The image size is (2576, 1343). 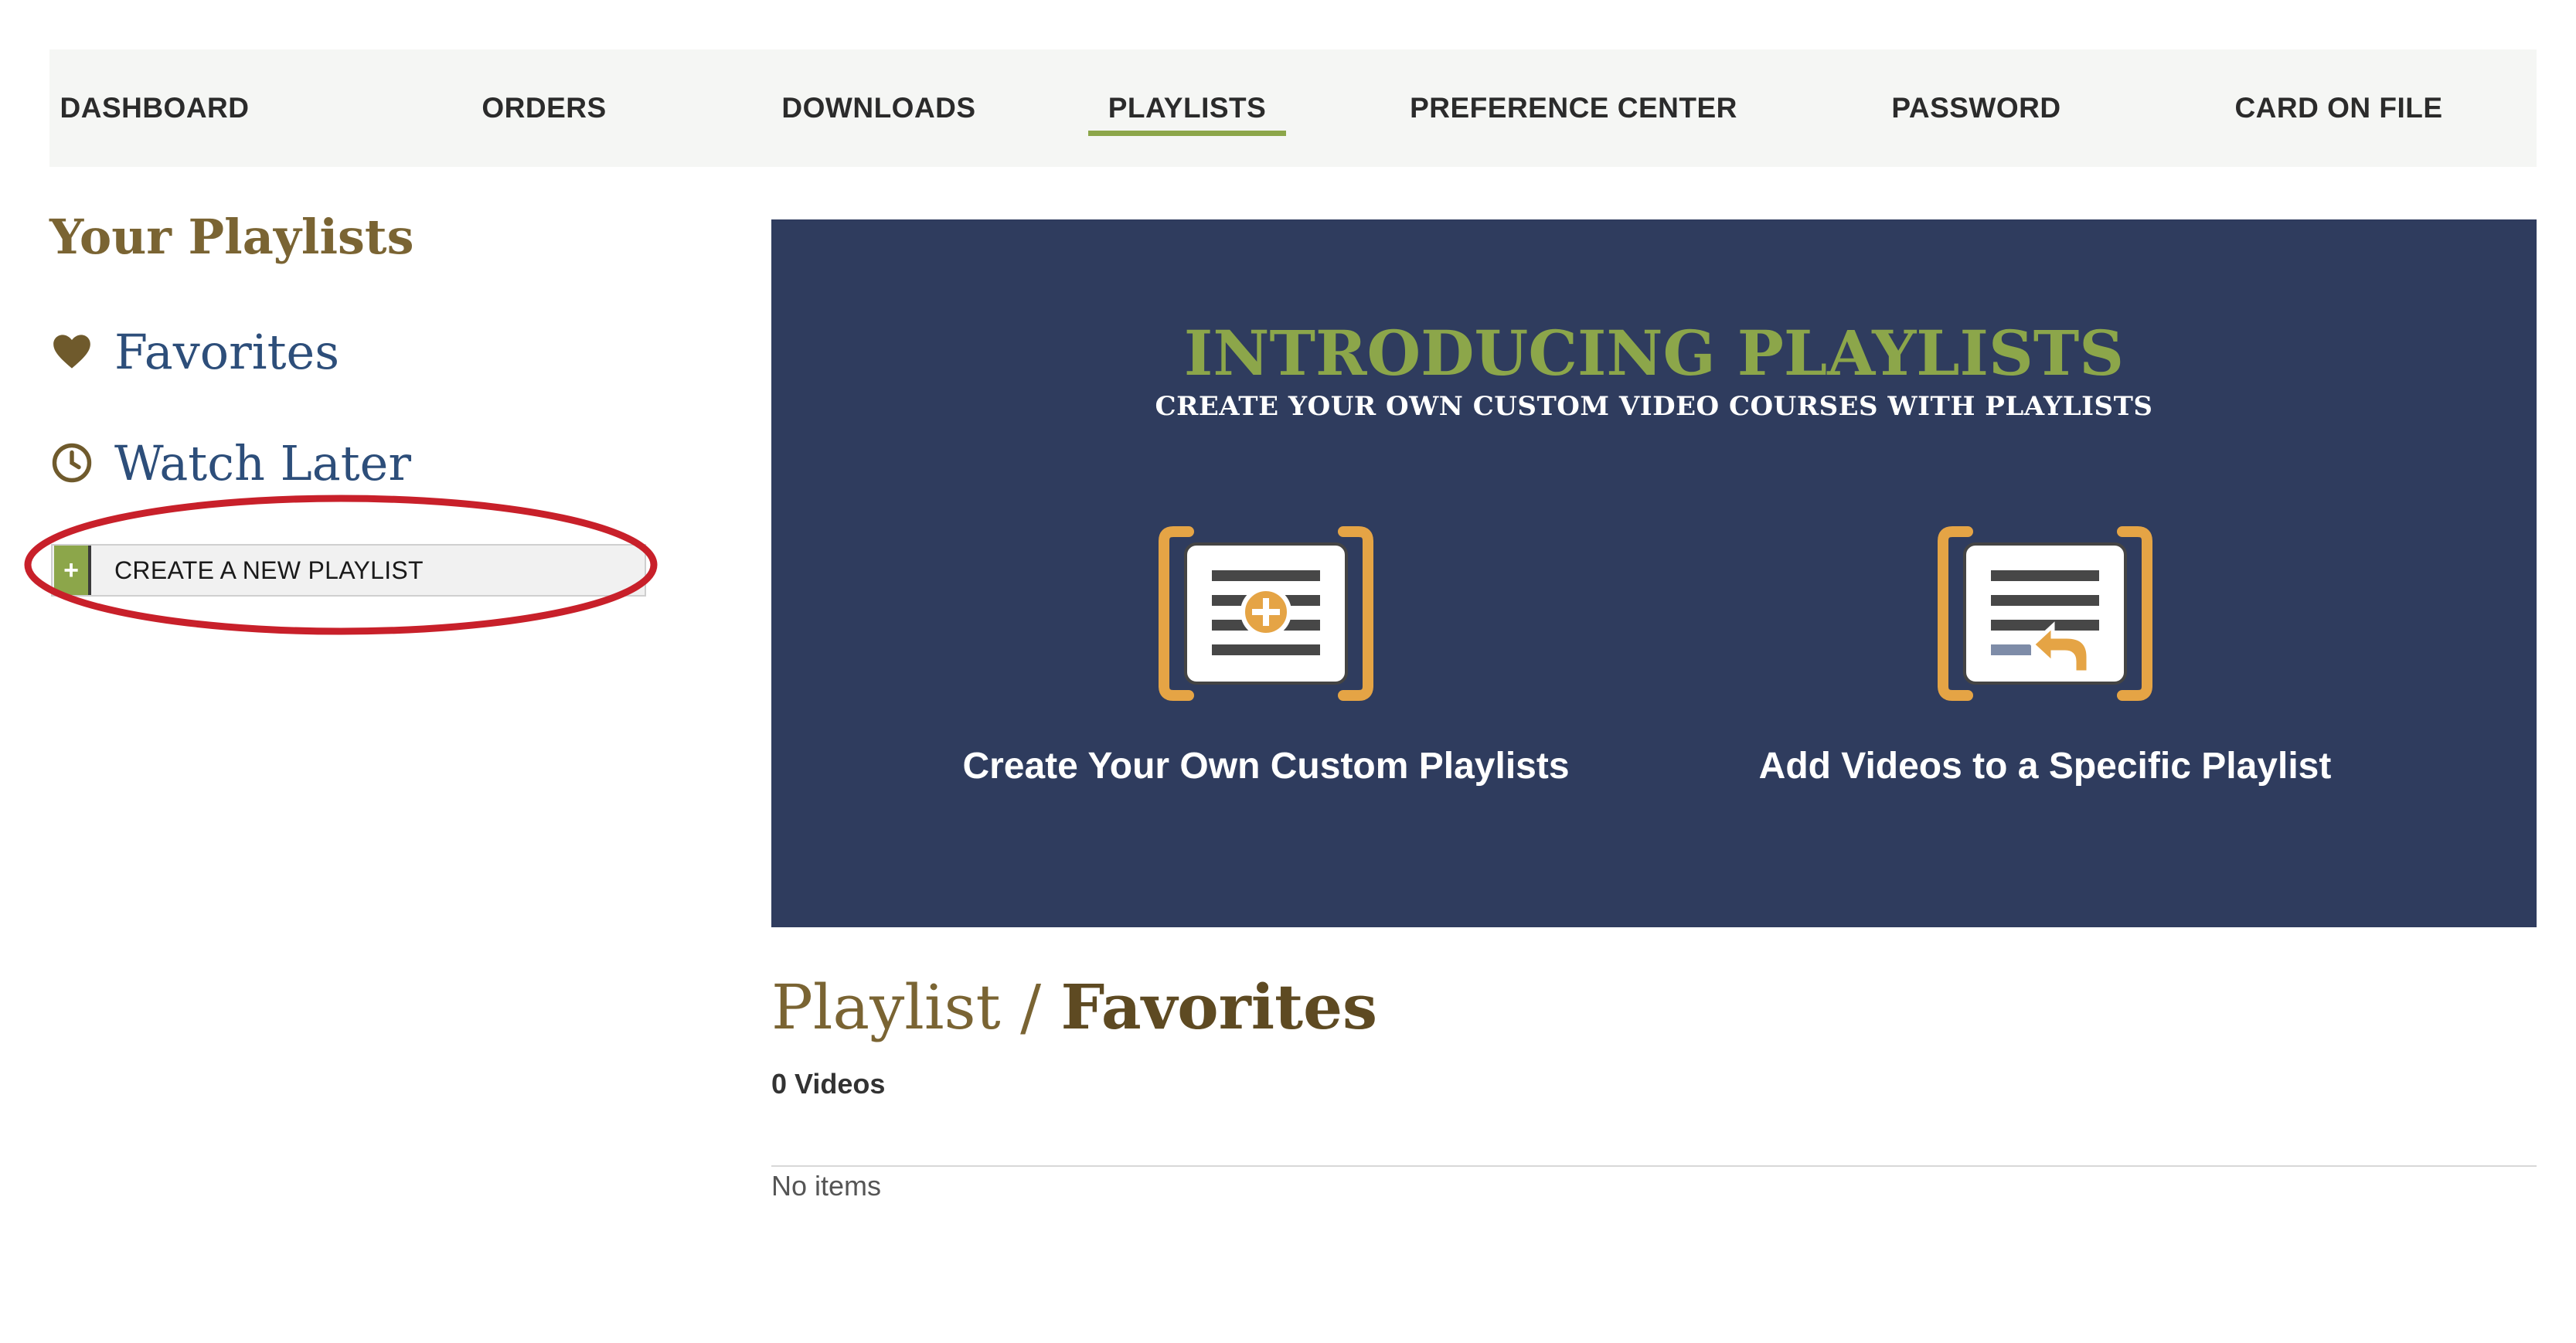 I want to click on feature-create-playlists-label: Create Your Own Custom Playlists, so click(x=1266, y=766).